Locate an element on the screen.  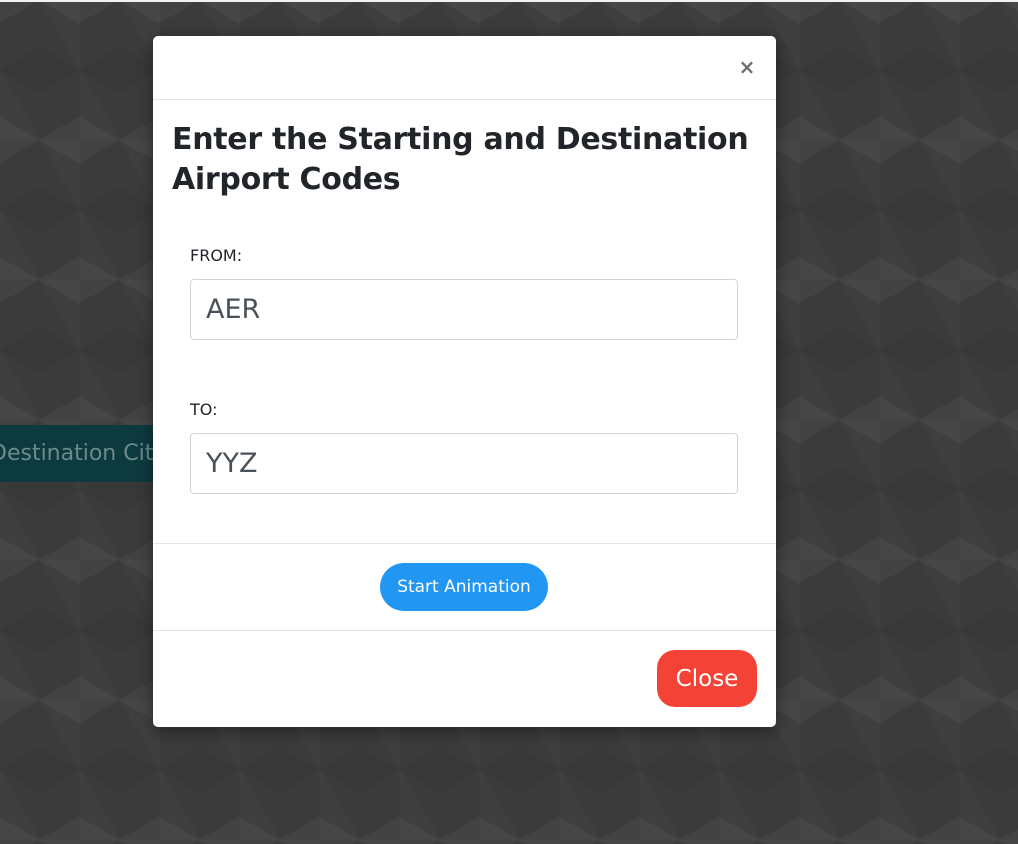
to-label: TO: is located at coordinates (204, 409).